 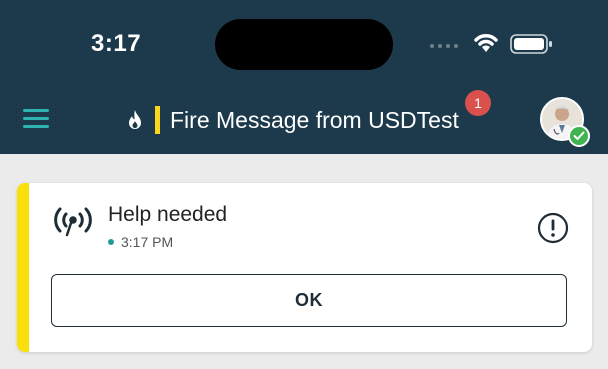 I want to click on message-time-row: 3:17 PM, so click(x=140, y=242).